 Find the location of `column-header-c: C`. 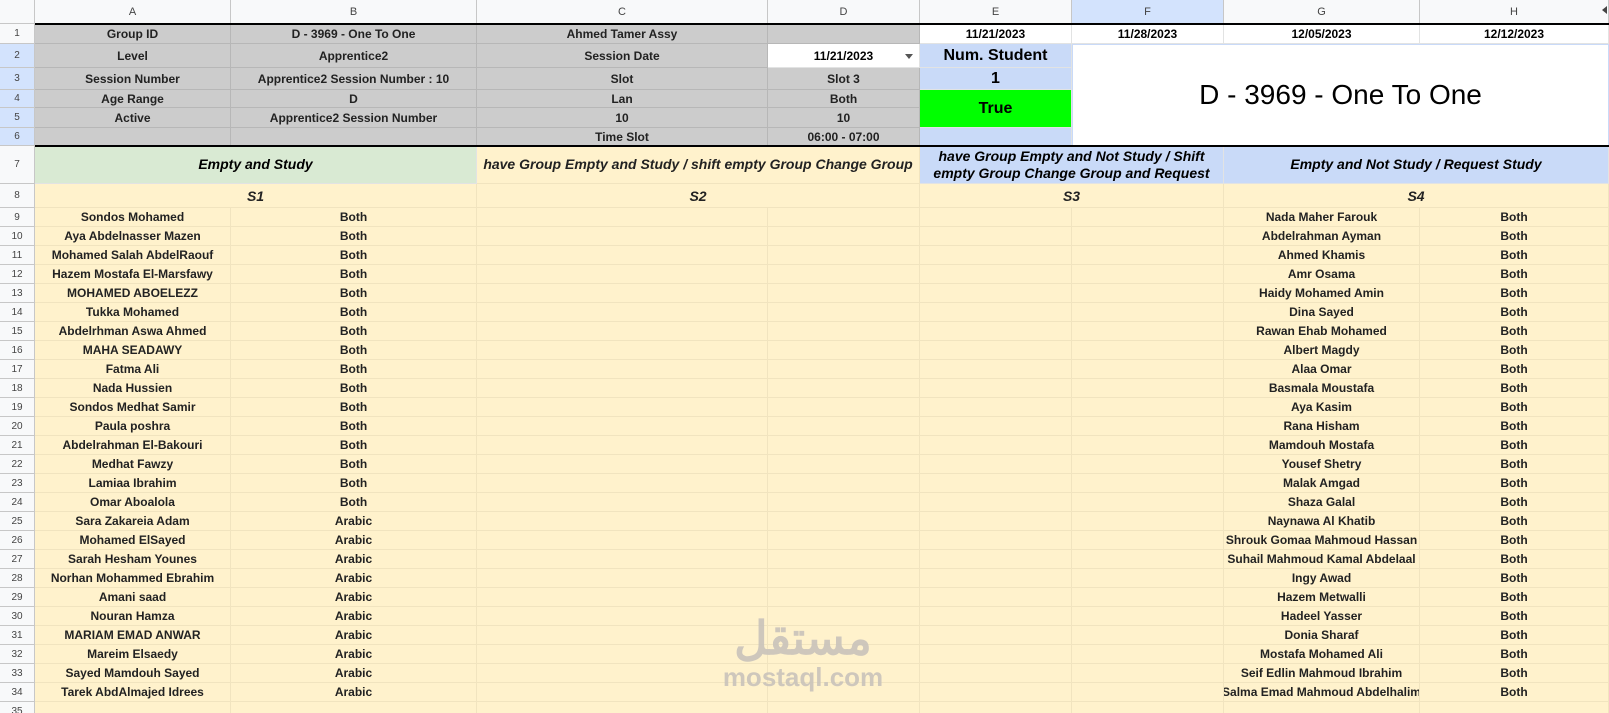

column-header-c: C is located at coordinates (622, 12).